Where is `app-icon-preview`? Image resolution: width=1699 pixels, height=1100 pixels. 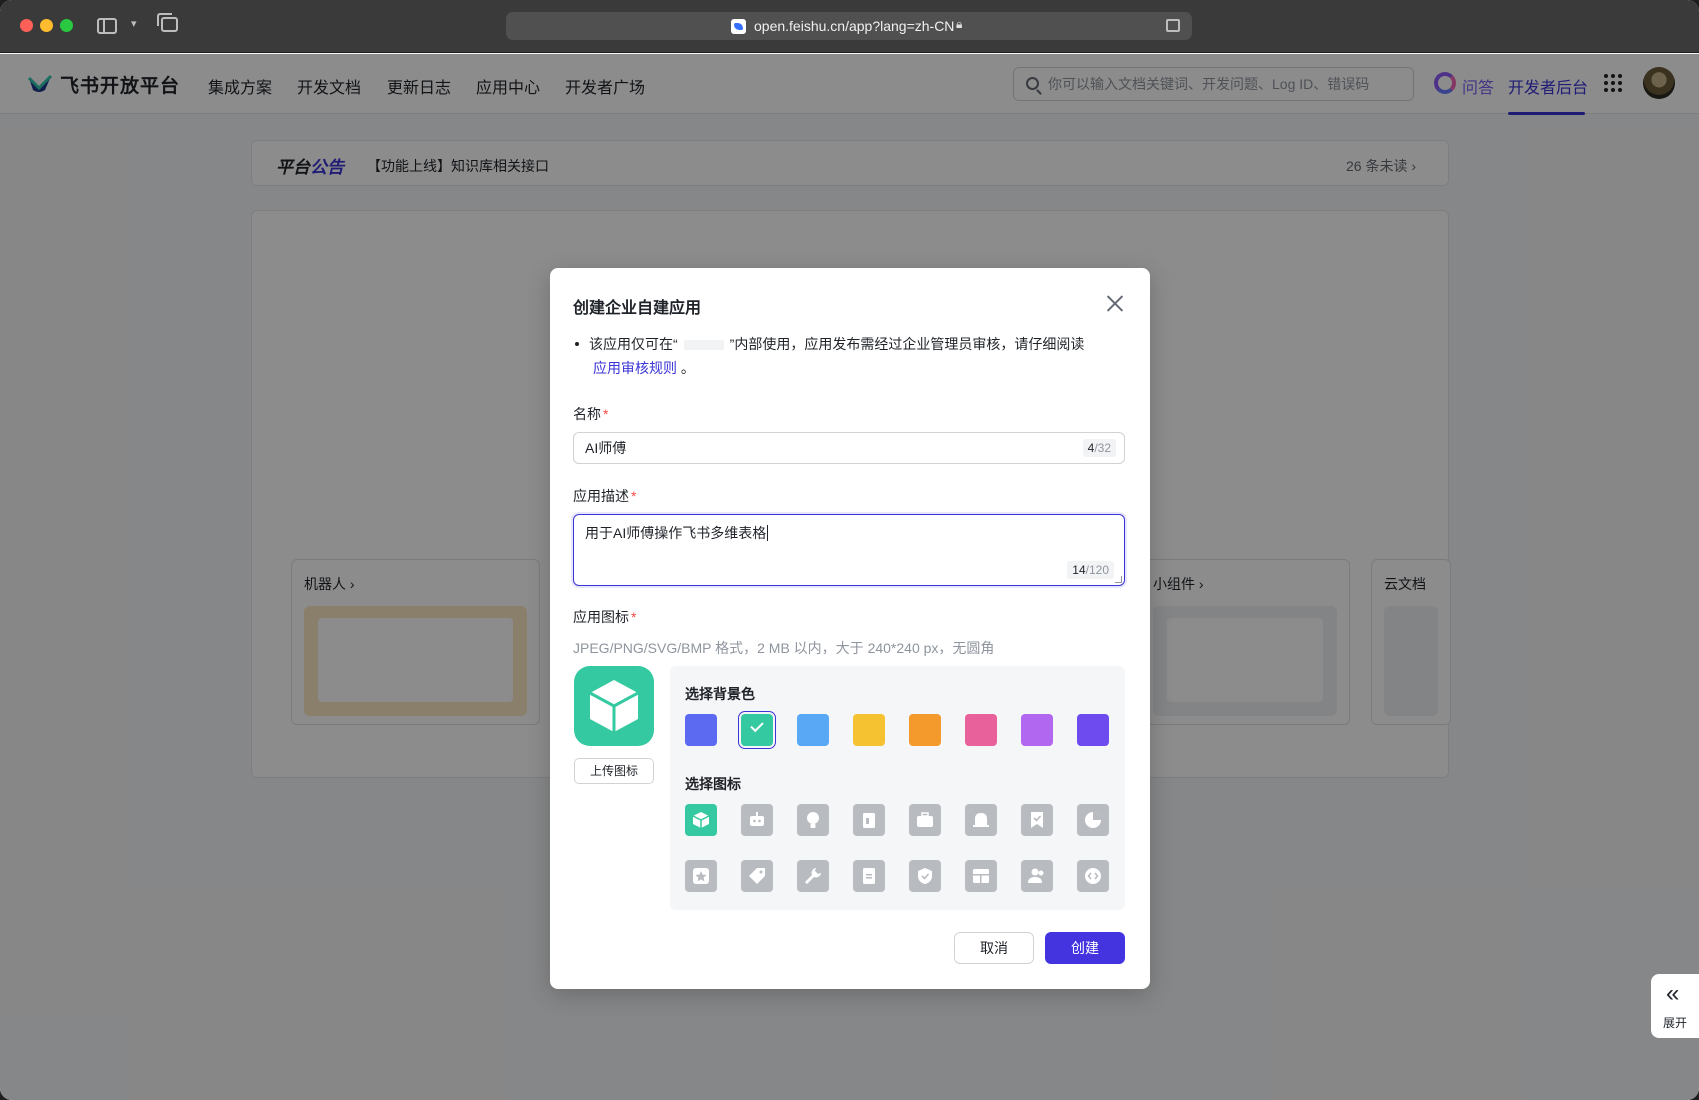 app-icon-preview is located at coordinates (614, 706).